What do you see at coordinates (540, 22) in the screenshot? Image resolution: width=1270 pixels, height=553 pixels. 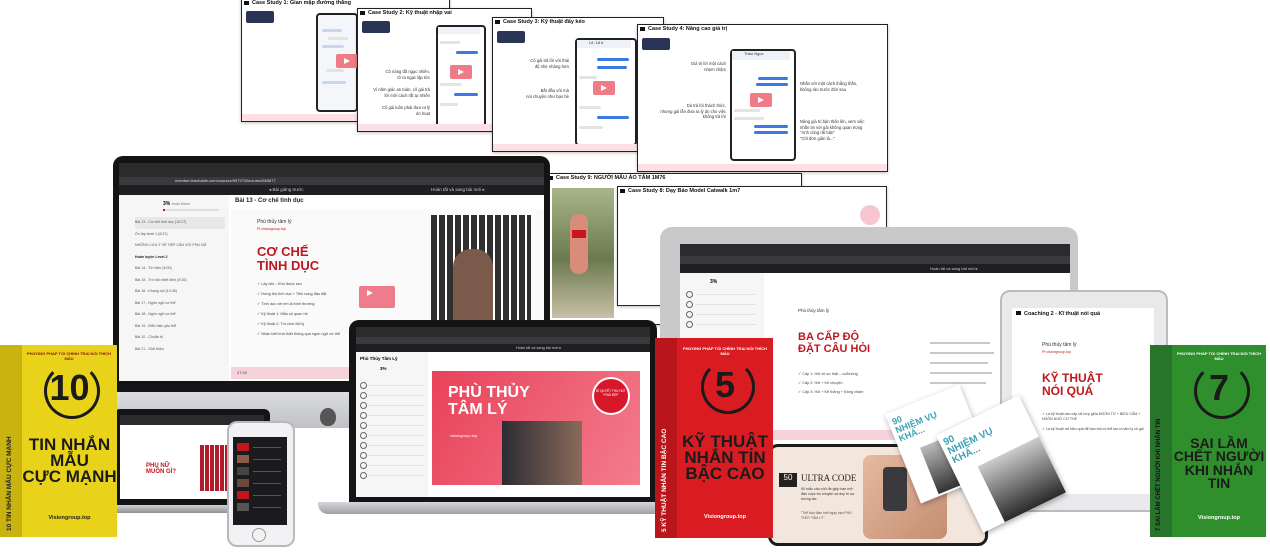 I see `case-study-title: Case Study 3: Kỹ thuật đẩy kéo` at bounding box center [540, 22].